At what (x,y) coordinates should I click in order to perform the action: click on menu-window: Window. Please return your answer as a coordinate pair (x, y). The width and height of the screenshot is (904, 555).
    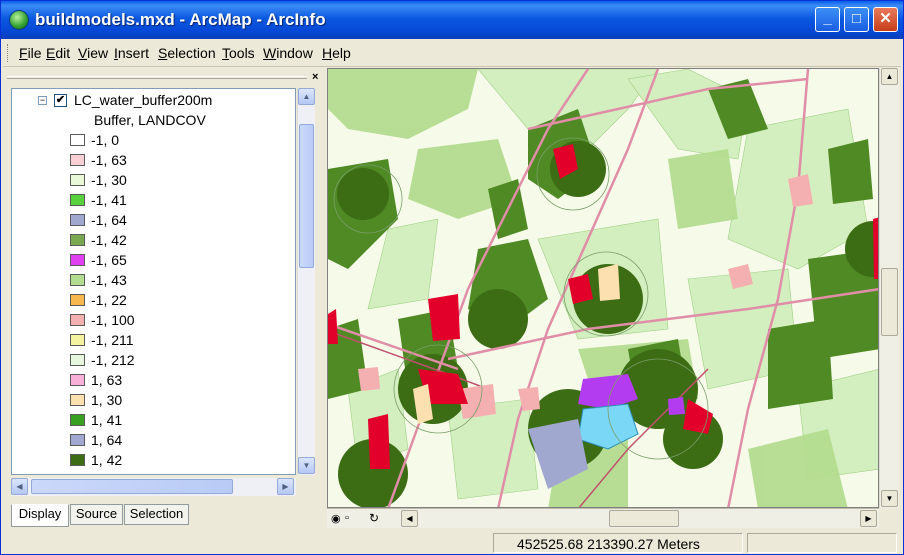
    Looking at the image, I should click on (288, 53).